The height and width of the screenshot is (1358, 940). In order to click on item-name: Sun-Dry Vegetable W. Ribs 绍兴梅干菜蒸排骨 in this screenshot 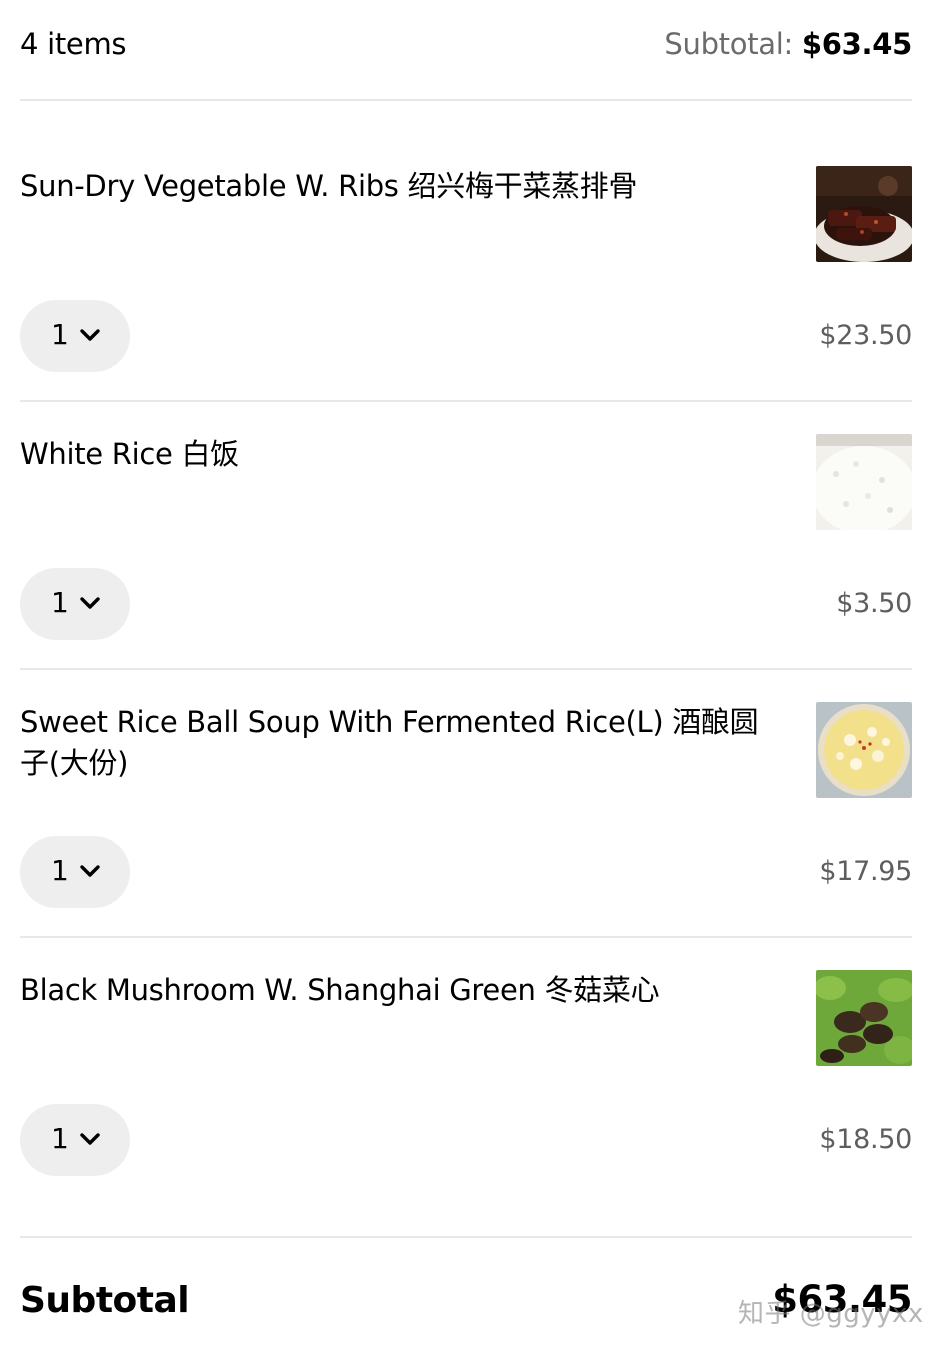, I will do `click(329, 186)`.